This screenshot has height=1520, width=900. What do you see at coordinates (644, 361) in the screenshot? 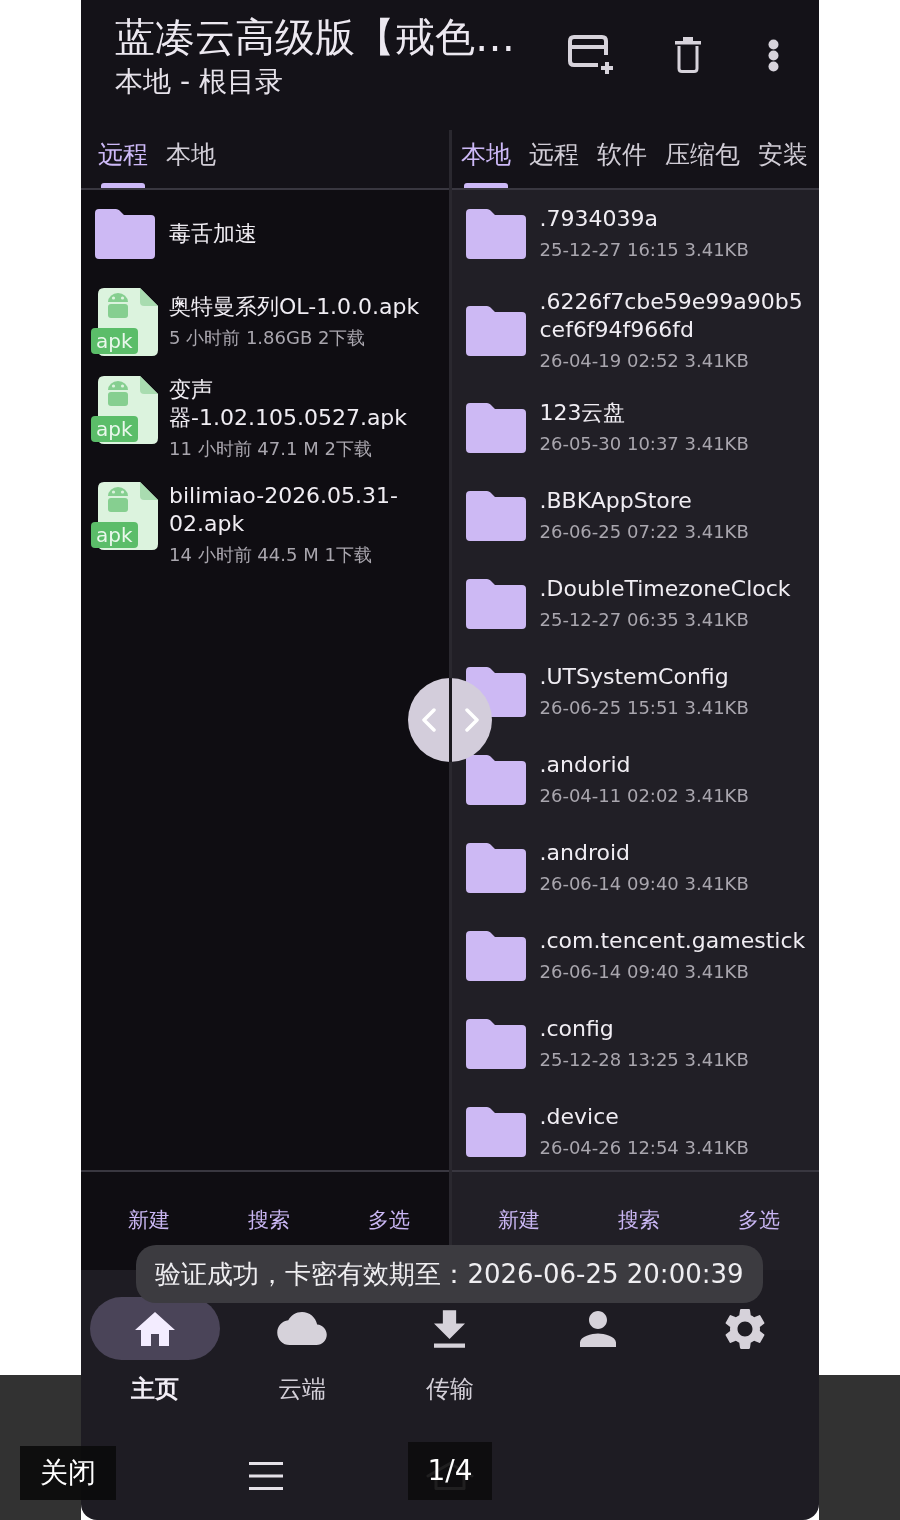
I see `file-details: 26-04-19 02:52 3.41KB` at bounding box center [644, 361].